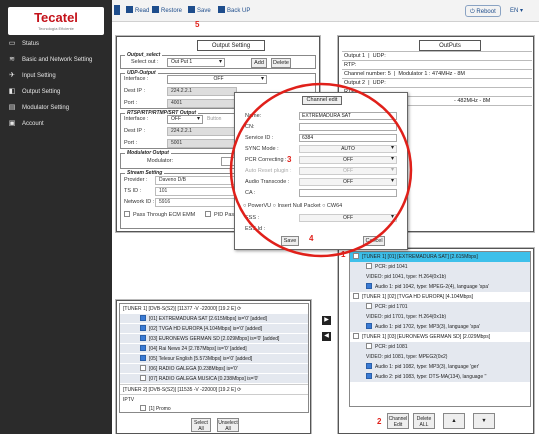 This screenshot has height=434, width=539. I want to click on sidebar-item-input: ✈ Input Setting, so click(56, 76).